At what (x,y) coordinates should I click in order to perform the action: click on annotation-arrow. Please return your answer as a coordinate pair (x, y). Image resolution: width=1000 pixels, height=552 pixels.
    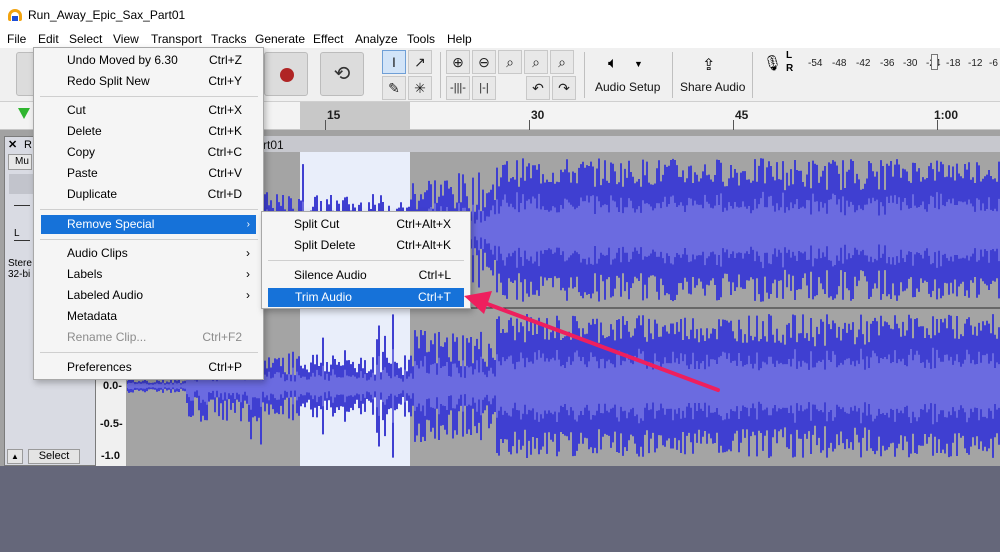
    Looking at the image, I should click on (592, 341).